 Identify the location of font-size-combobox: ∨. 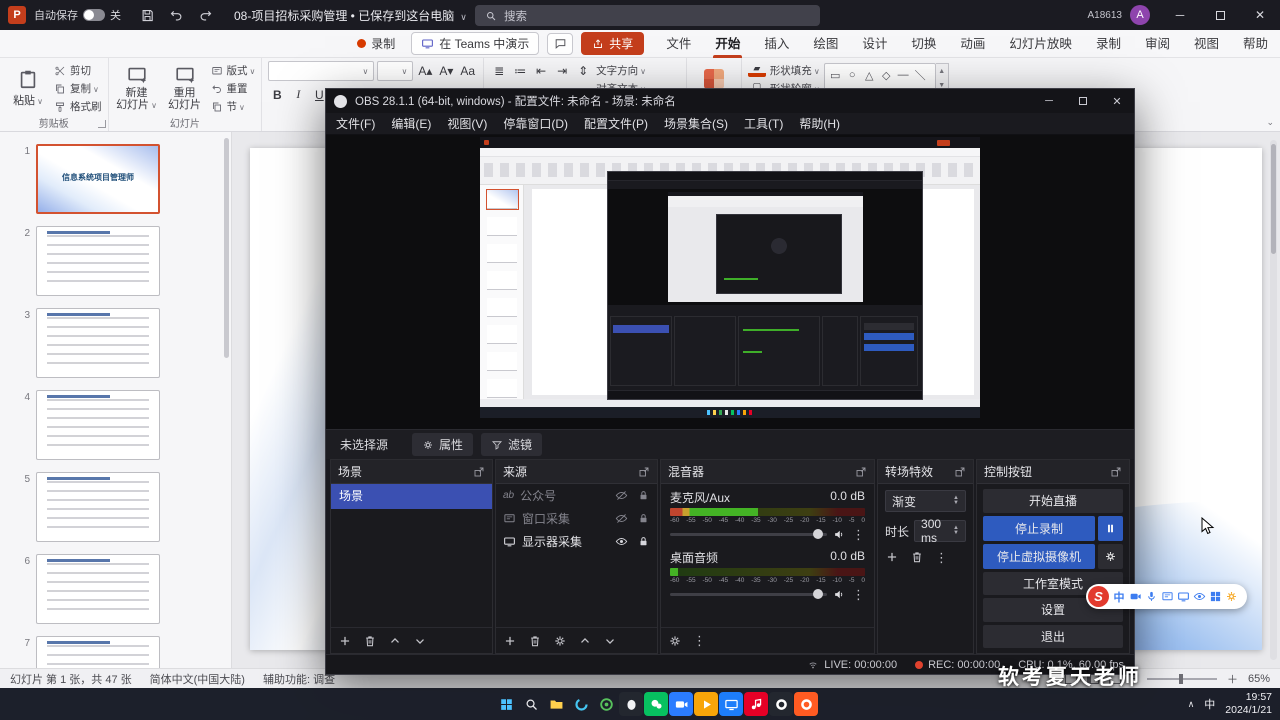
(395, 71).